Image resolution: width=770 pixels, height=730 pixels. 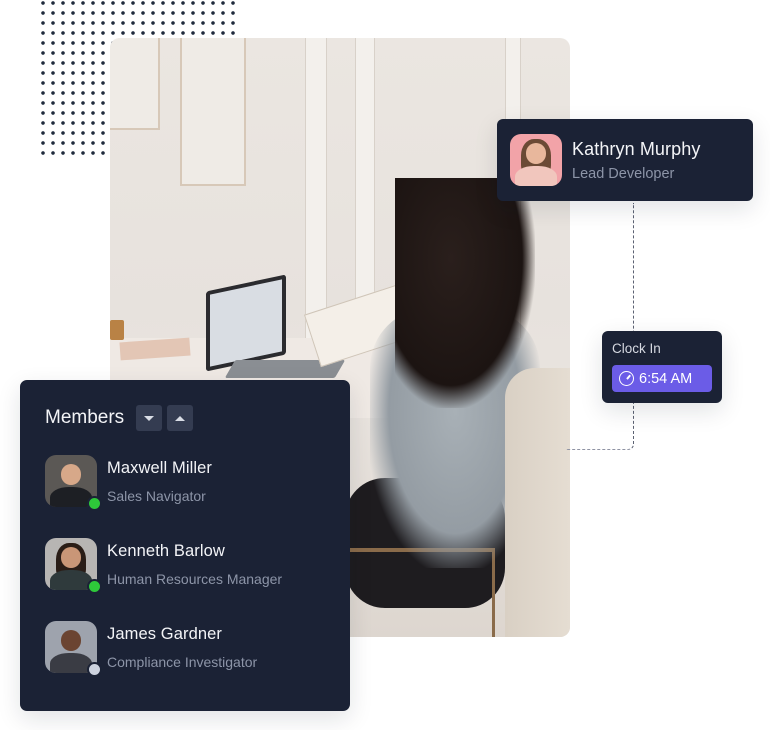 I want to click on clock-in-time-badge: 6:54 AM, so click(x=662, y=378).